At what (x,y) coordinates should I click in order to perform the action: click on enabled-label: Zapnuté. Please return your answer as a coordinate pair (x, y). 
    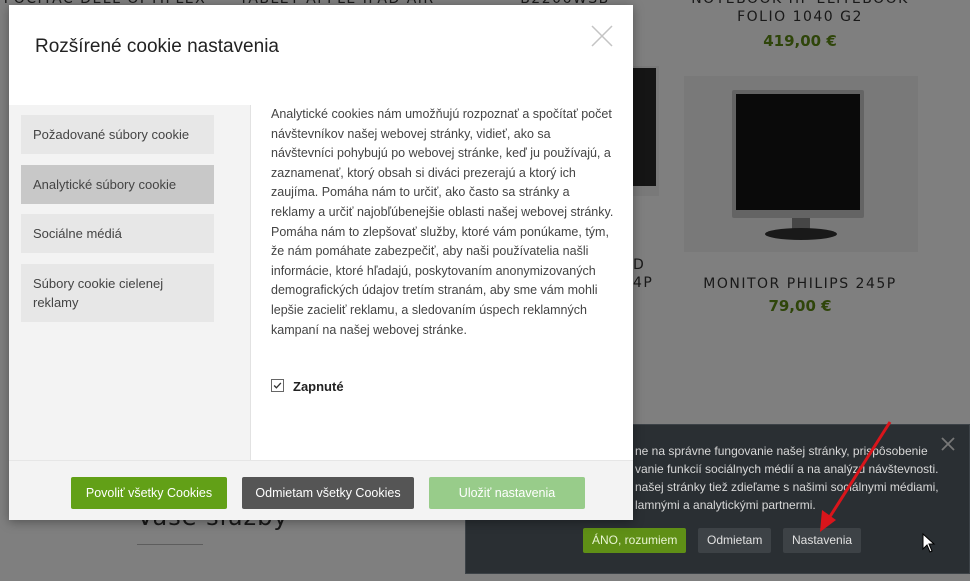
    Looking at the image, I should click on (318, 386).